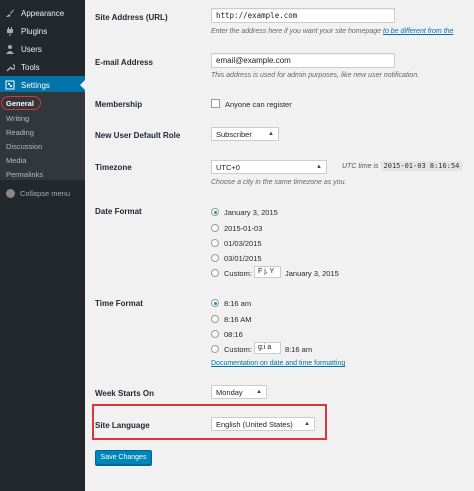 The height and width of the screenshot is (491, 474). What do you see at coordinates (124, 62) in the screenshot?
I see `email-label: E-mail Address` at bounding box center [124, 62].